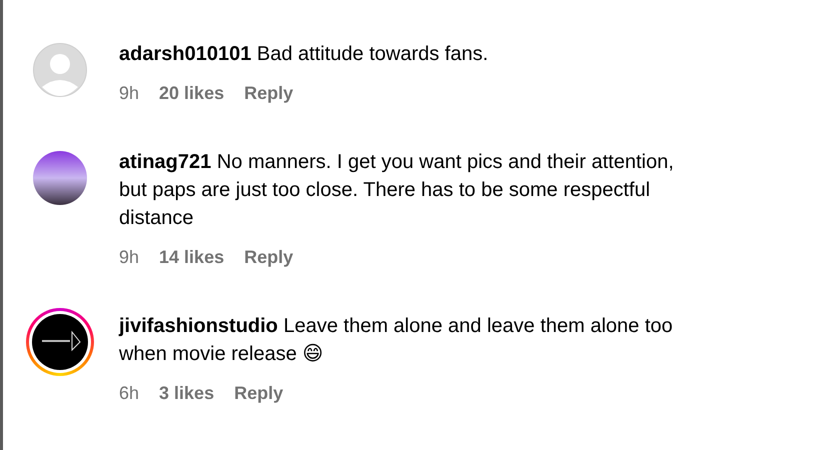 The width and height of the screenshot is (813, 450). What do you see at coordinates (60, 70) in the screenshot?
I see `default-avatar-icon` at bounding box center [60, 70].